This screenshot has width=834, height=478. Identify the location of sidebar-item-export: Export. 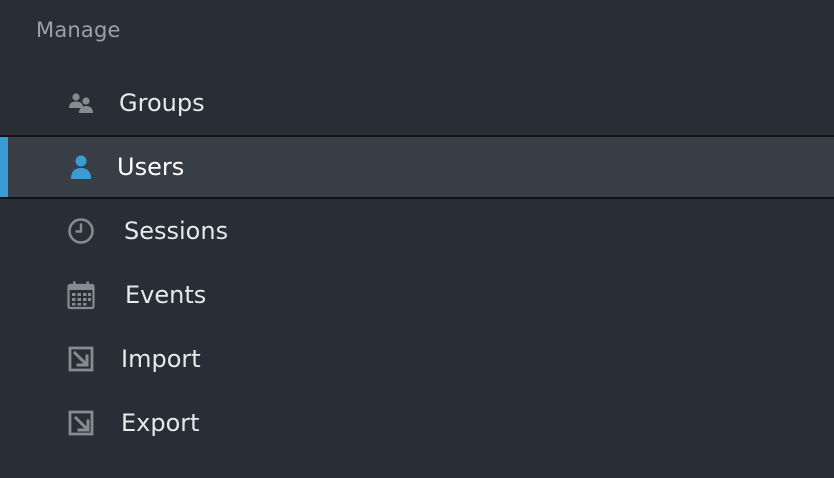
(417, 423).